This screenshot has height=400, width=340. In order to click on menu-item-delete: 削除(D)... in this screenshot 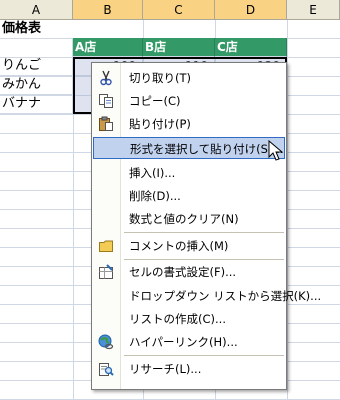, I will do `click(189, 196)`.